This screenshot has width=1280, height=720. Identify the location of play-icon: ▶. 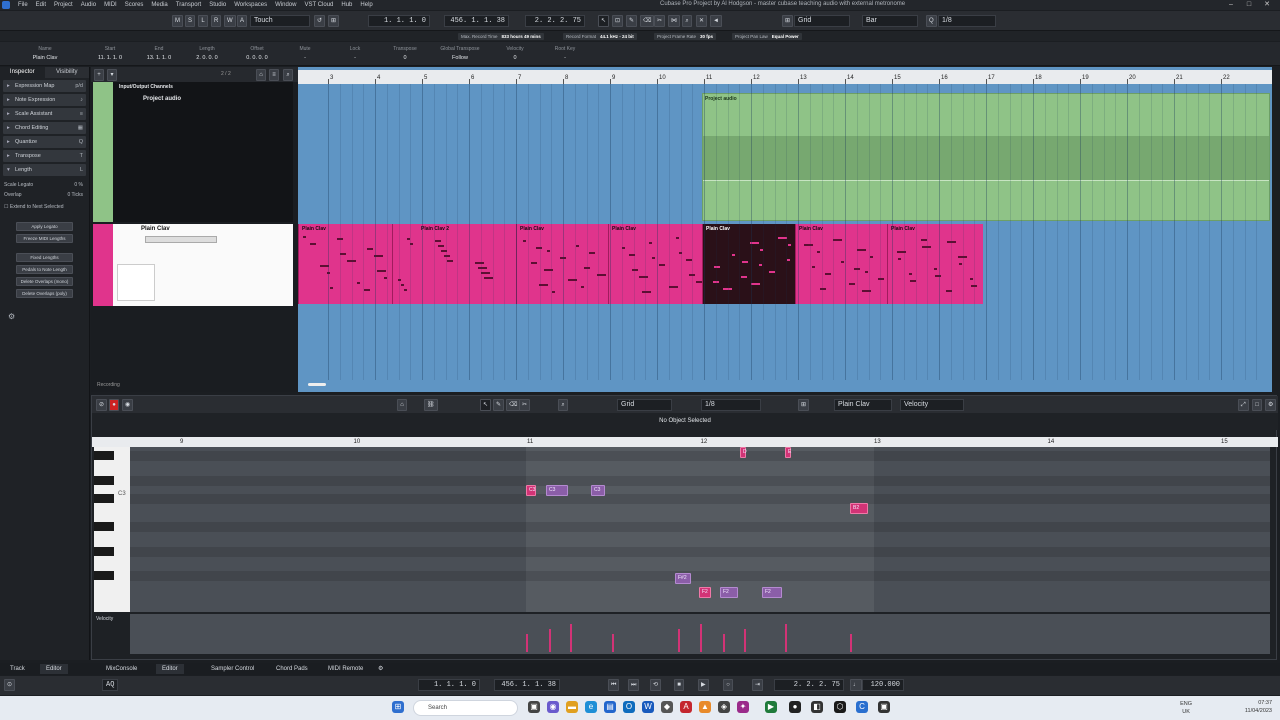
(703, 685).